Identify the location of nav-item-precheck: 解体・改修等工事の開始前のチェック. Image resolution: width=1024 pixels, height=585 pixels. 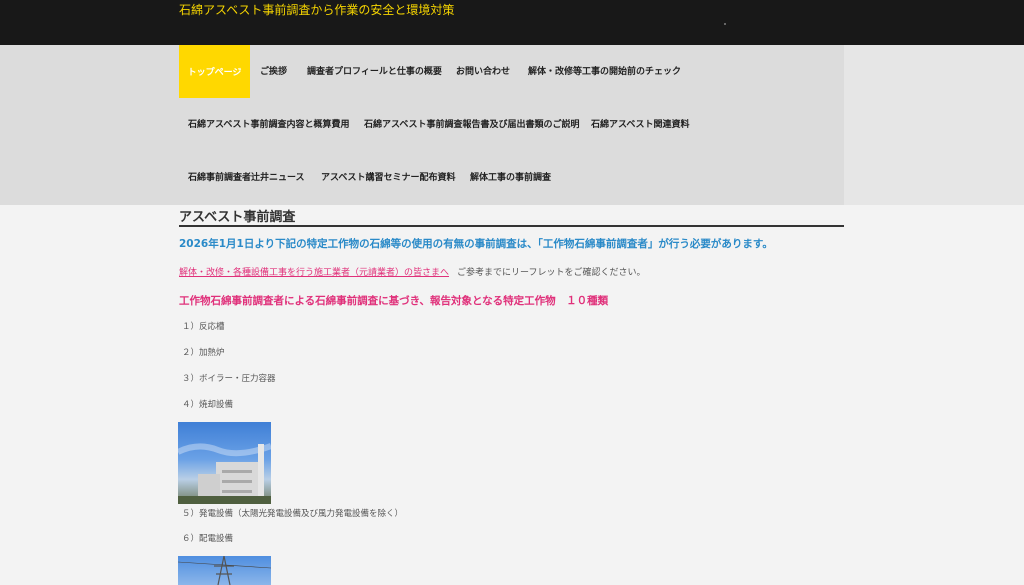
(604, 72).